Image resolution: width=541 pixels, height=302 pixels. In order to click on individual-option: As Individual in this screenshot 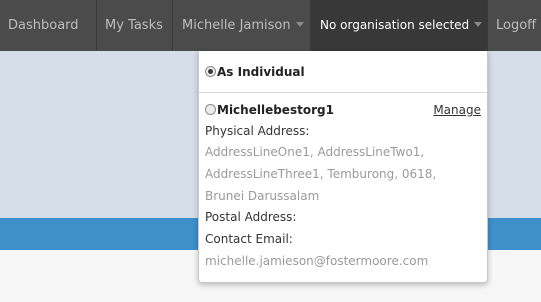, I will do `click(343, 72)`.